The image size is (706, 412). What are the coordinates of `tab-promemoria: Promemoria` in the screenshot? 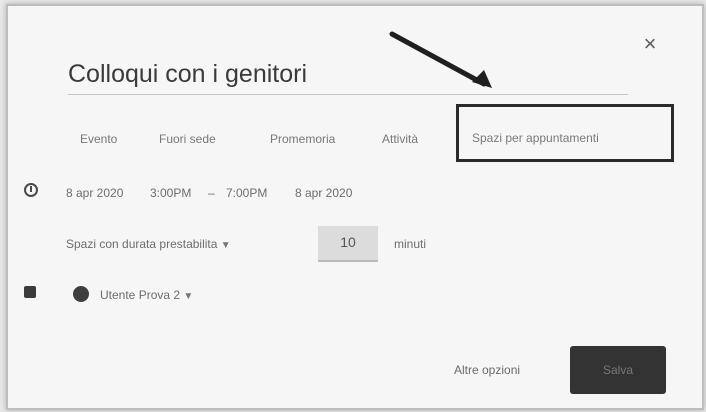 It's located at (302, 139).